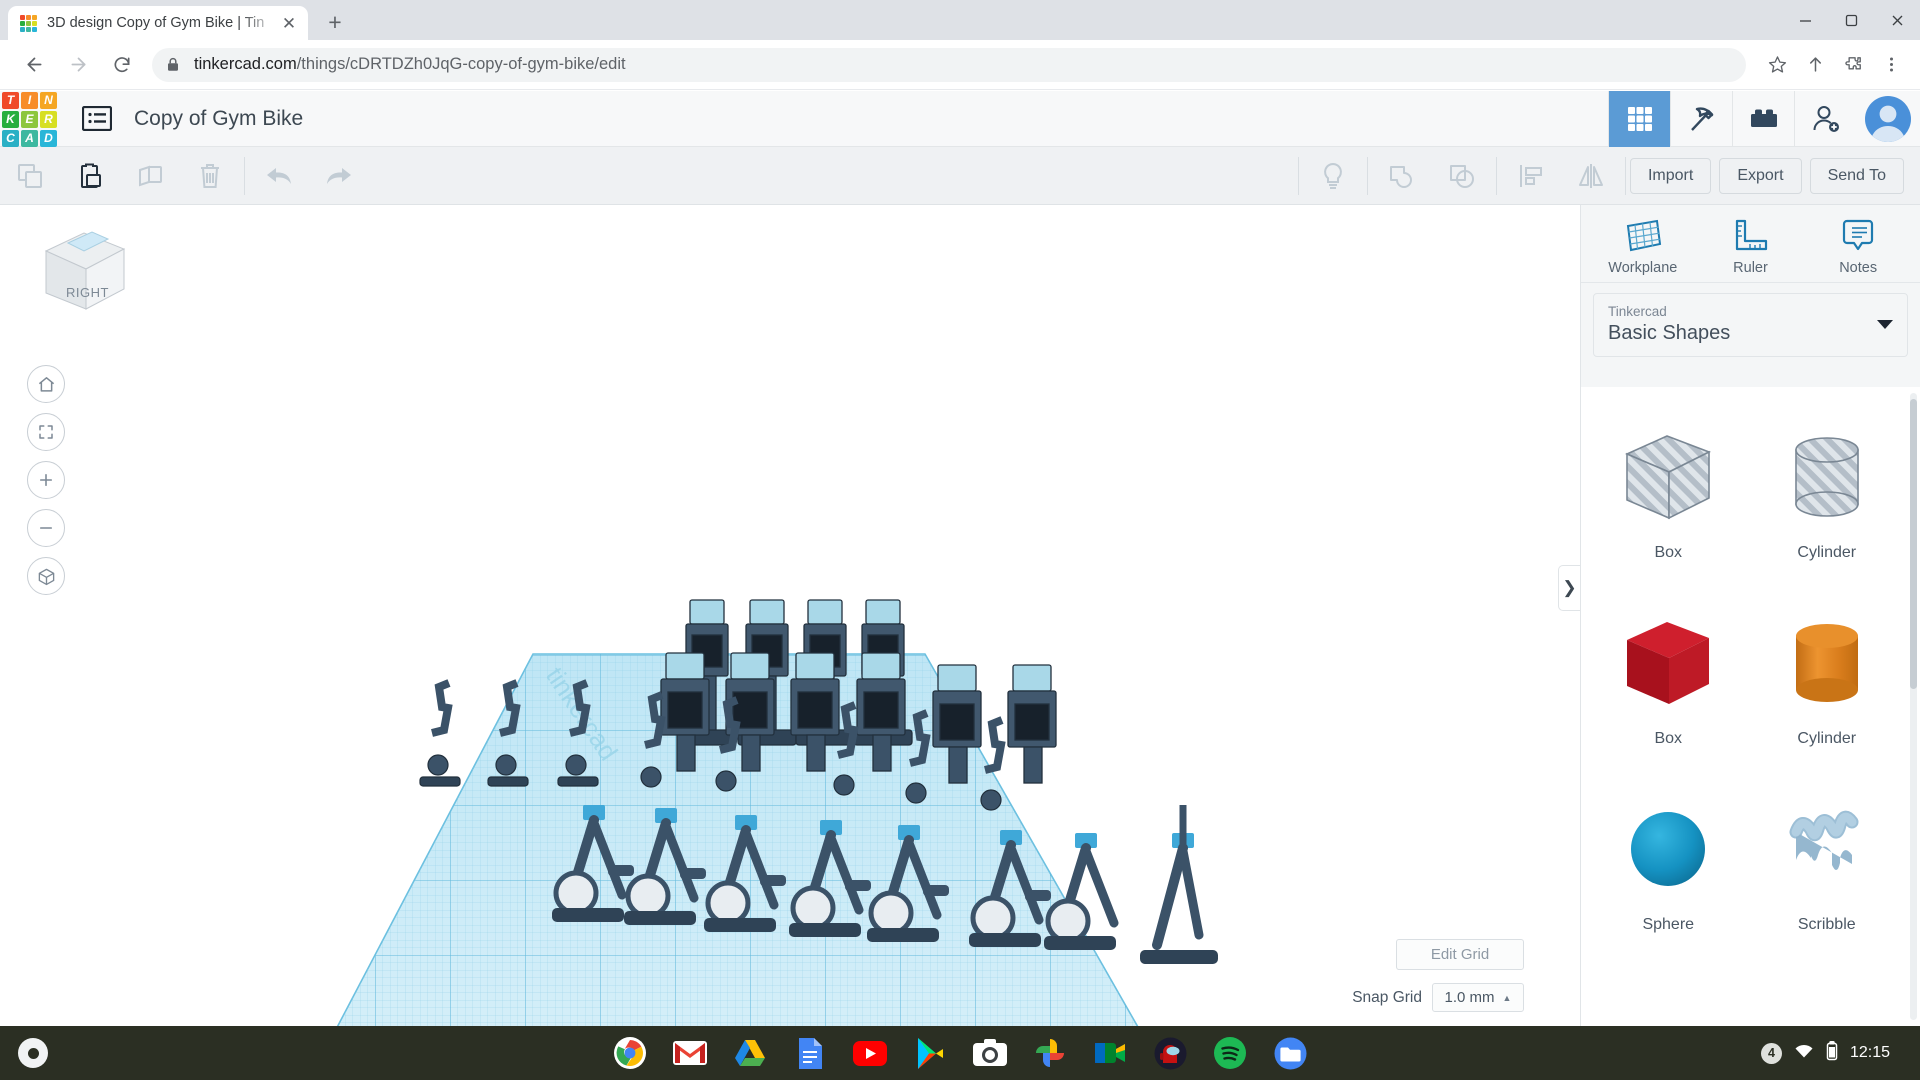 This screenshot has width=1920, height=1080. I want to click on edit-grid-button: Edit Grid, so click(1460, 954).